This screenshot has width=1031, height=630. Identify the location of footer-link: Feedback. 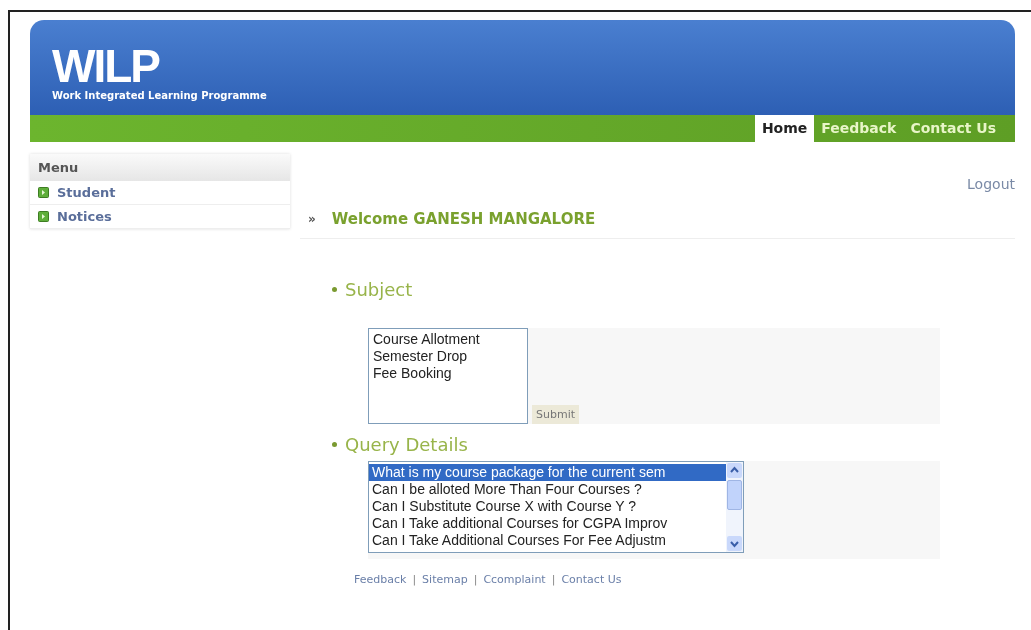
(380, 579).